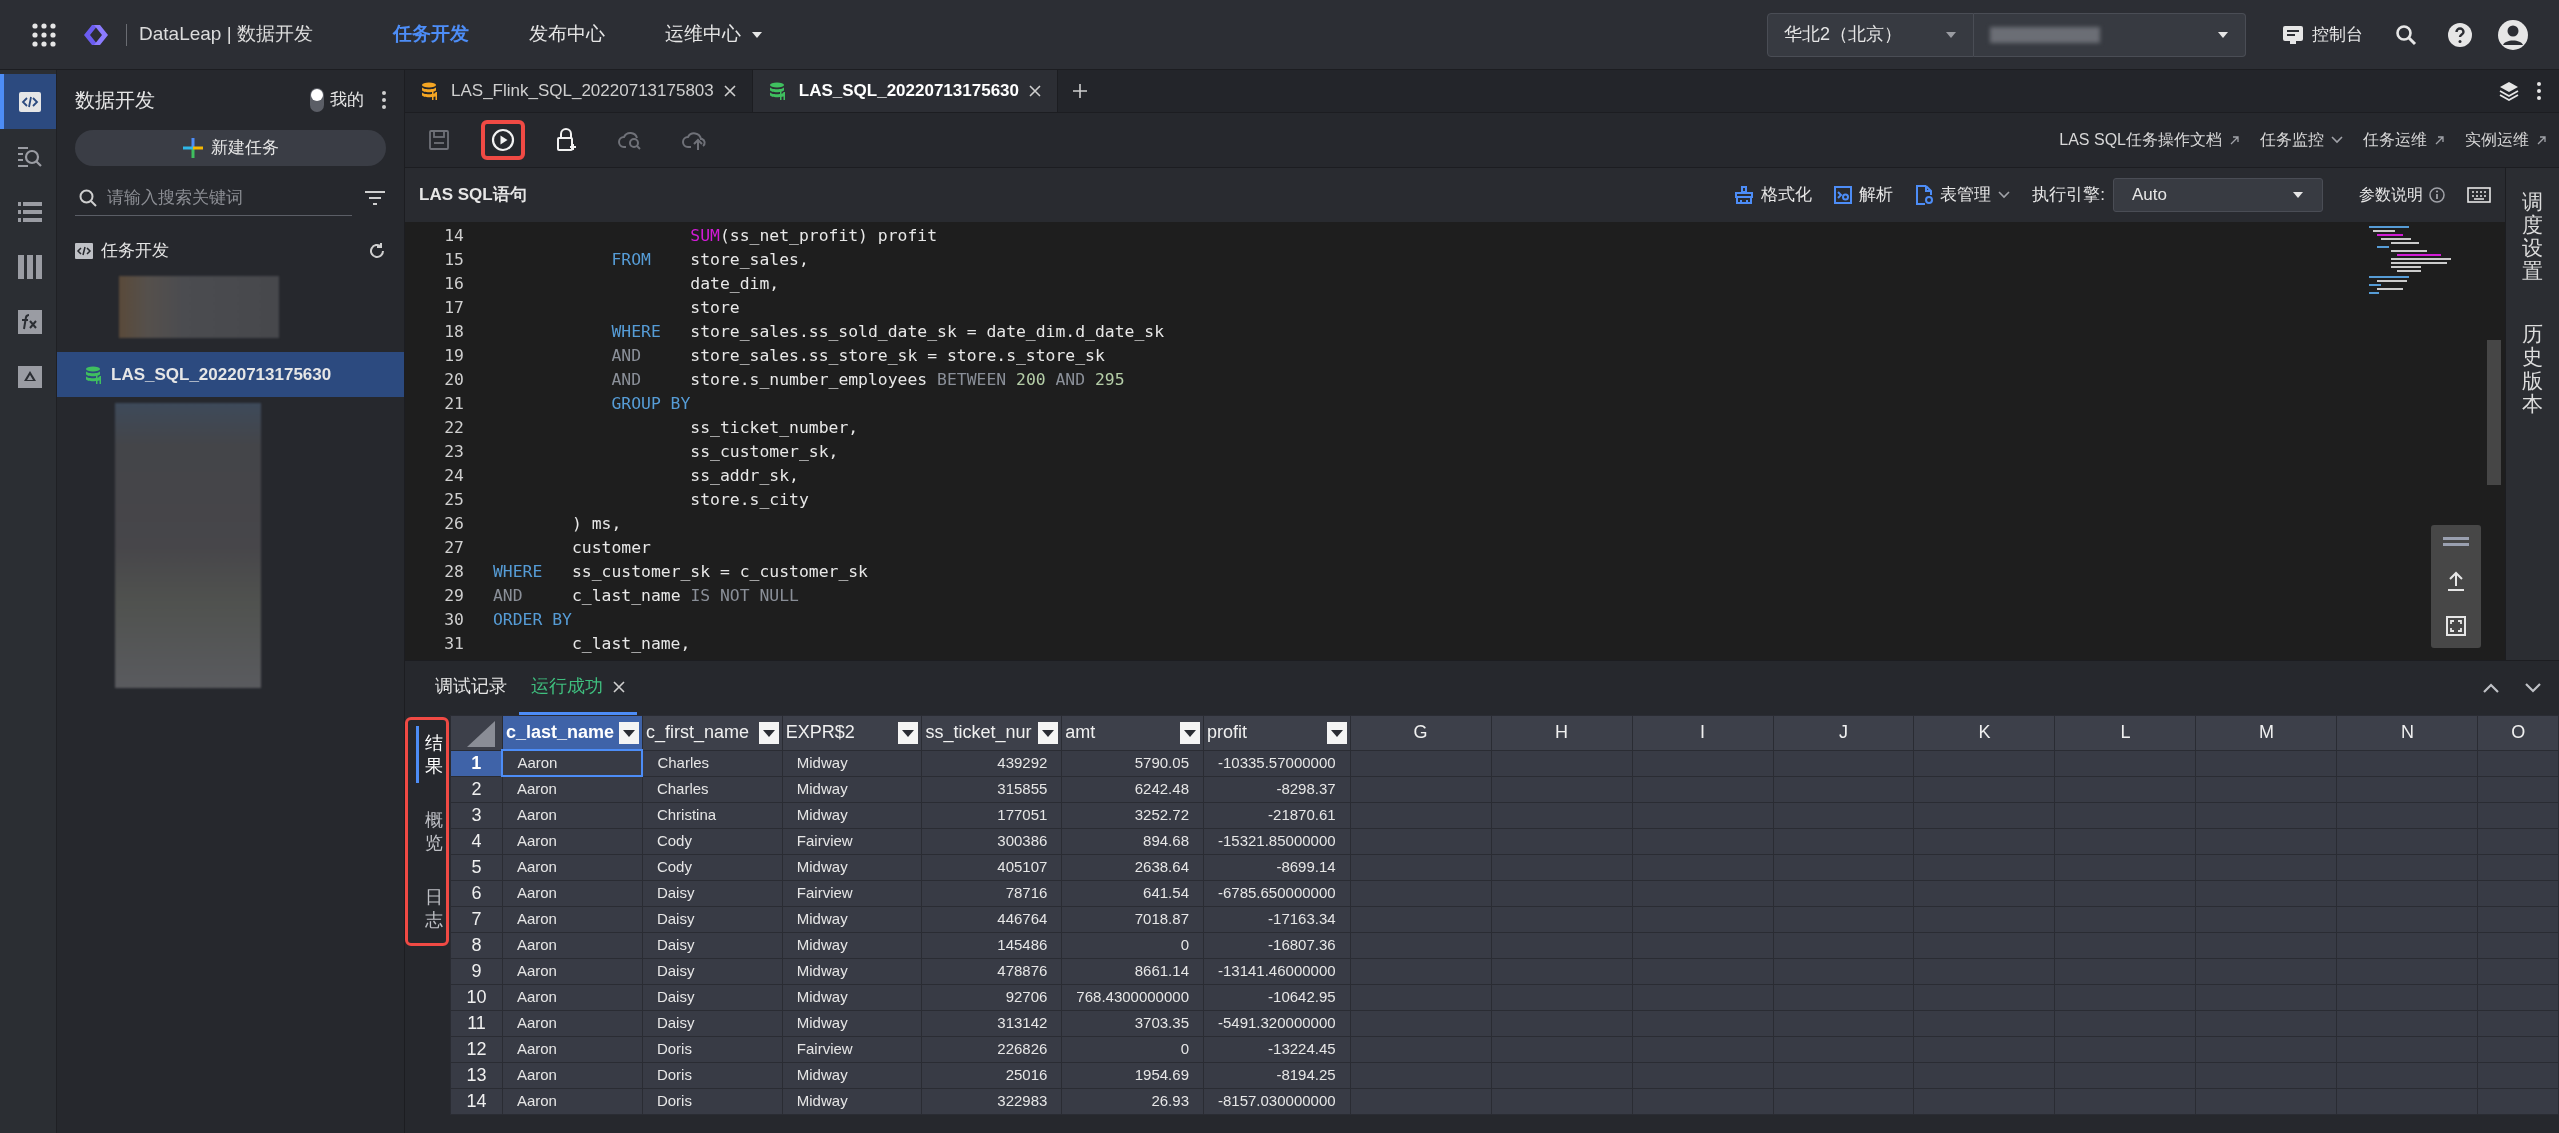 Image resolution: width=2559 pixels, height=1133 pixels. I want to click on code-line: SUM(ss_net_profit) profit, so click(814, 235).